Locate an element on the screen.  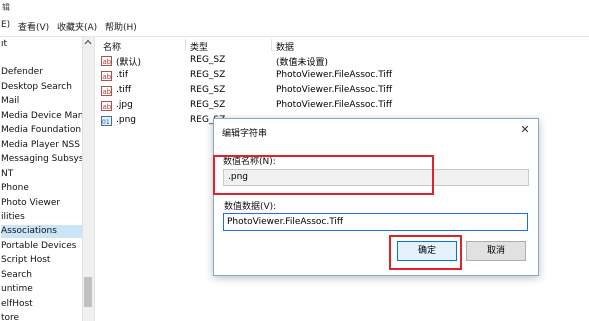
tree-item: untime is located at coordinates (17, 289).